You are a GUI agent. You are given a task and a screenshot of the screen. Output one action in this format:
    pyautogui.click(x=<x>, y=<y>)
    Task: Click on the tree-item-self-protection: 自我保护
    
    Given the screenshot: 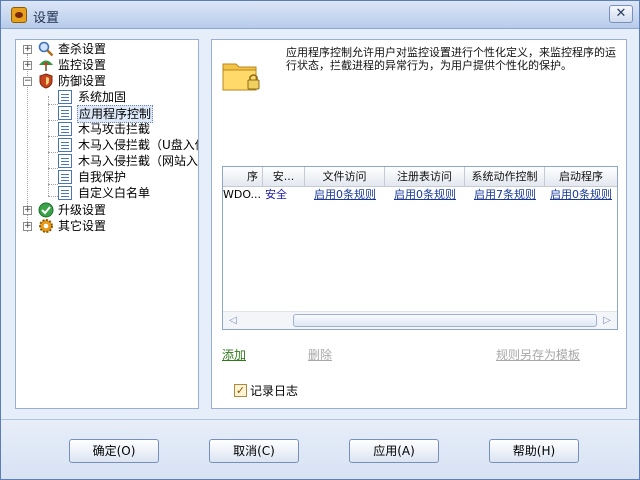 What is the action you would take?
    pyautogui.click(x=107, y=177)
    